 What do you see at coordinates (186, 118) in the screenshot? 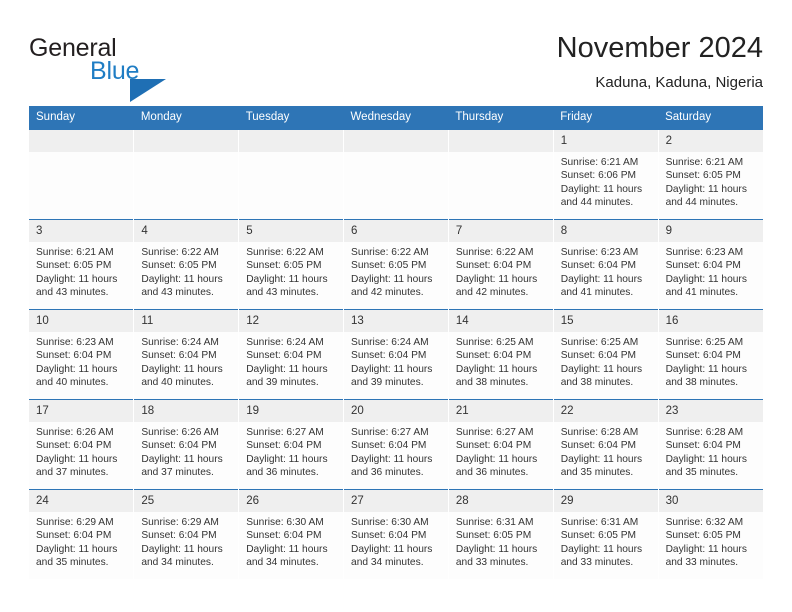
I see `weekday-header-monday: Monday` at bounding box center [186, 118].